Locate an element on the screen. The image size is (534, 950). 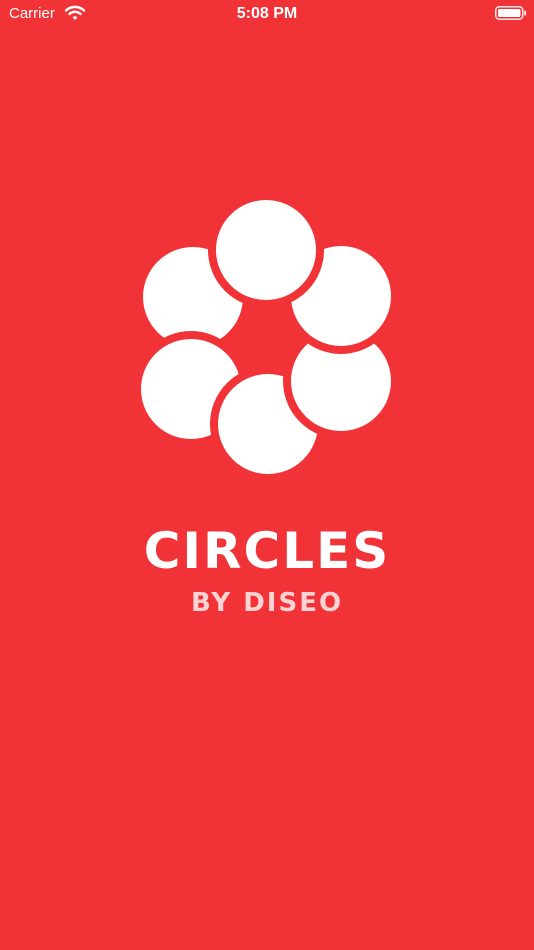
app-subtitle: BY DISEO is located at coordinates (267, 603).